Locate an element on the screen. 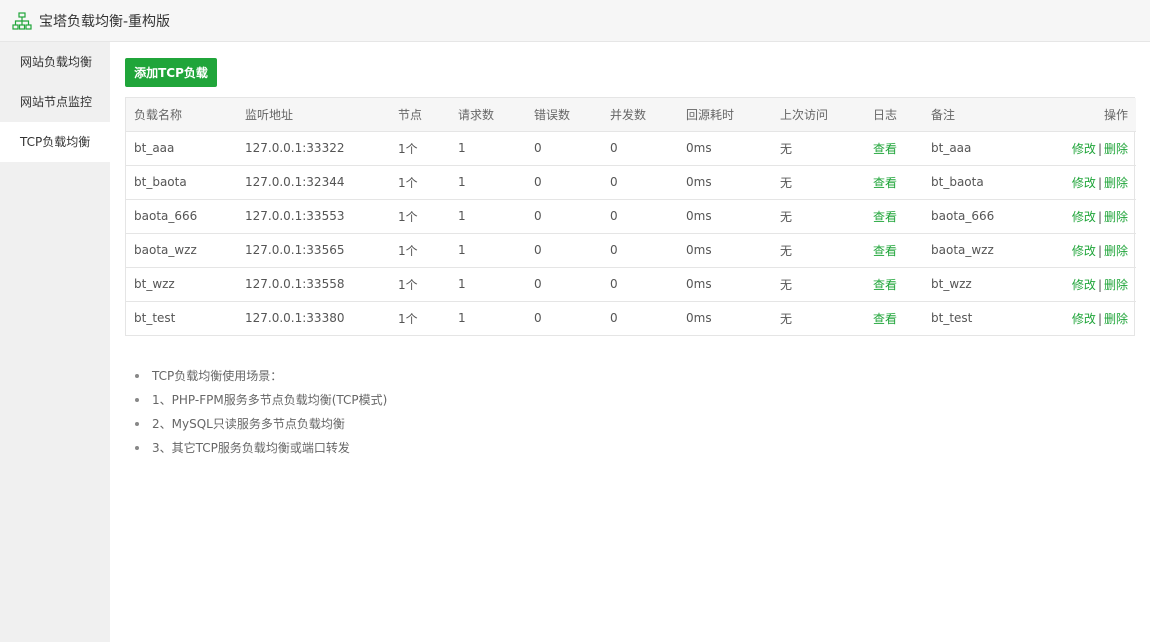 The height and width of the screenshot is (642, 1150). note-text: 1、PHP-FPM服务多节点负载均衡(TCP模式) is located at coordinates (270, 400).